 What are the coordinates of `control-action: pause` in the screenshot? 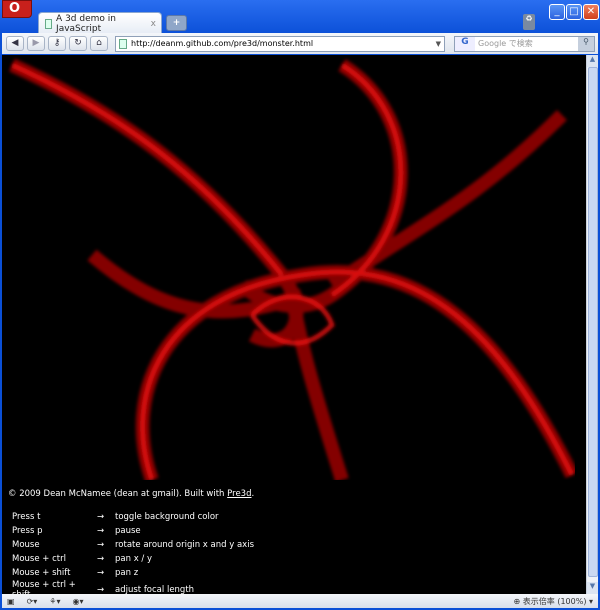 It's located at (128, 531).